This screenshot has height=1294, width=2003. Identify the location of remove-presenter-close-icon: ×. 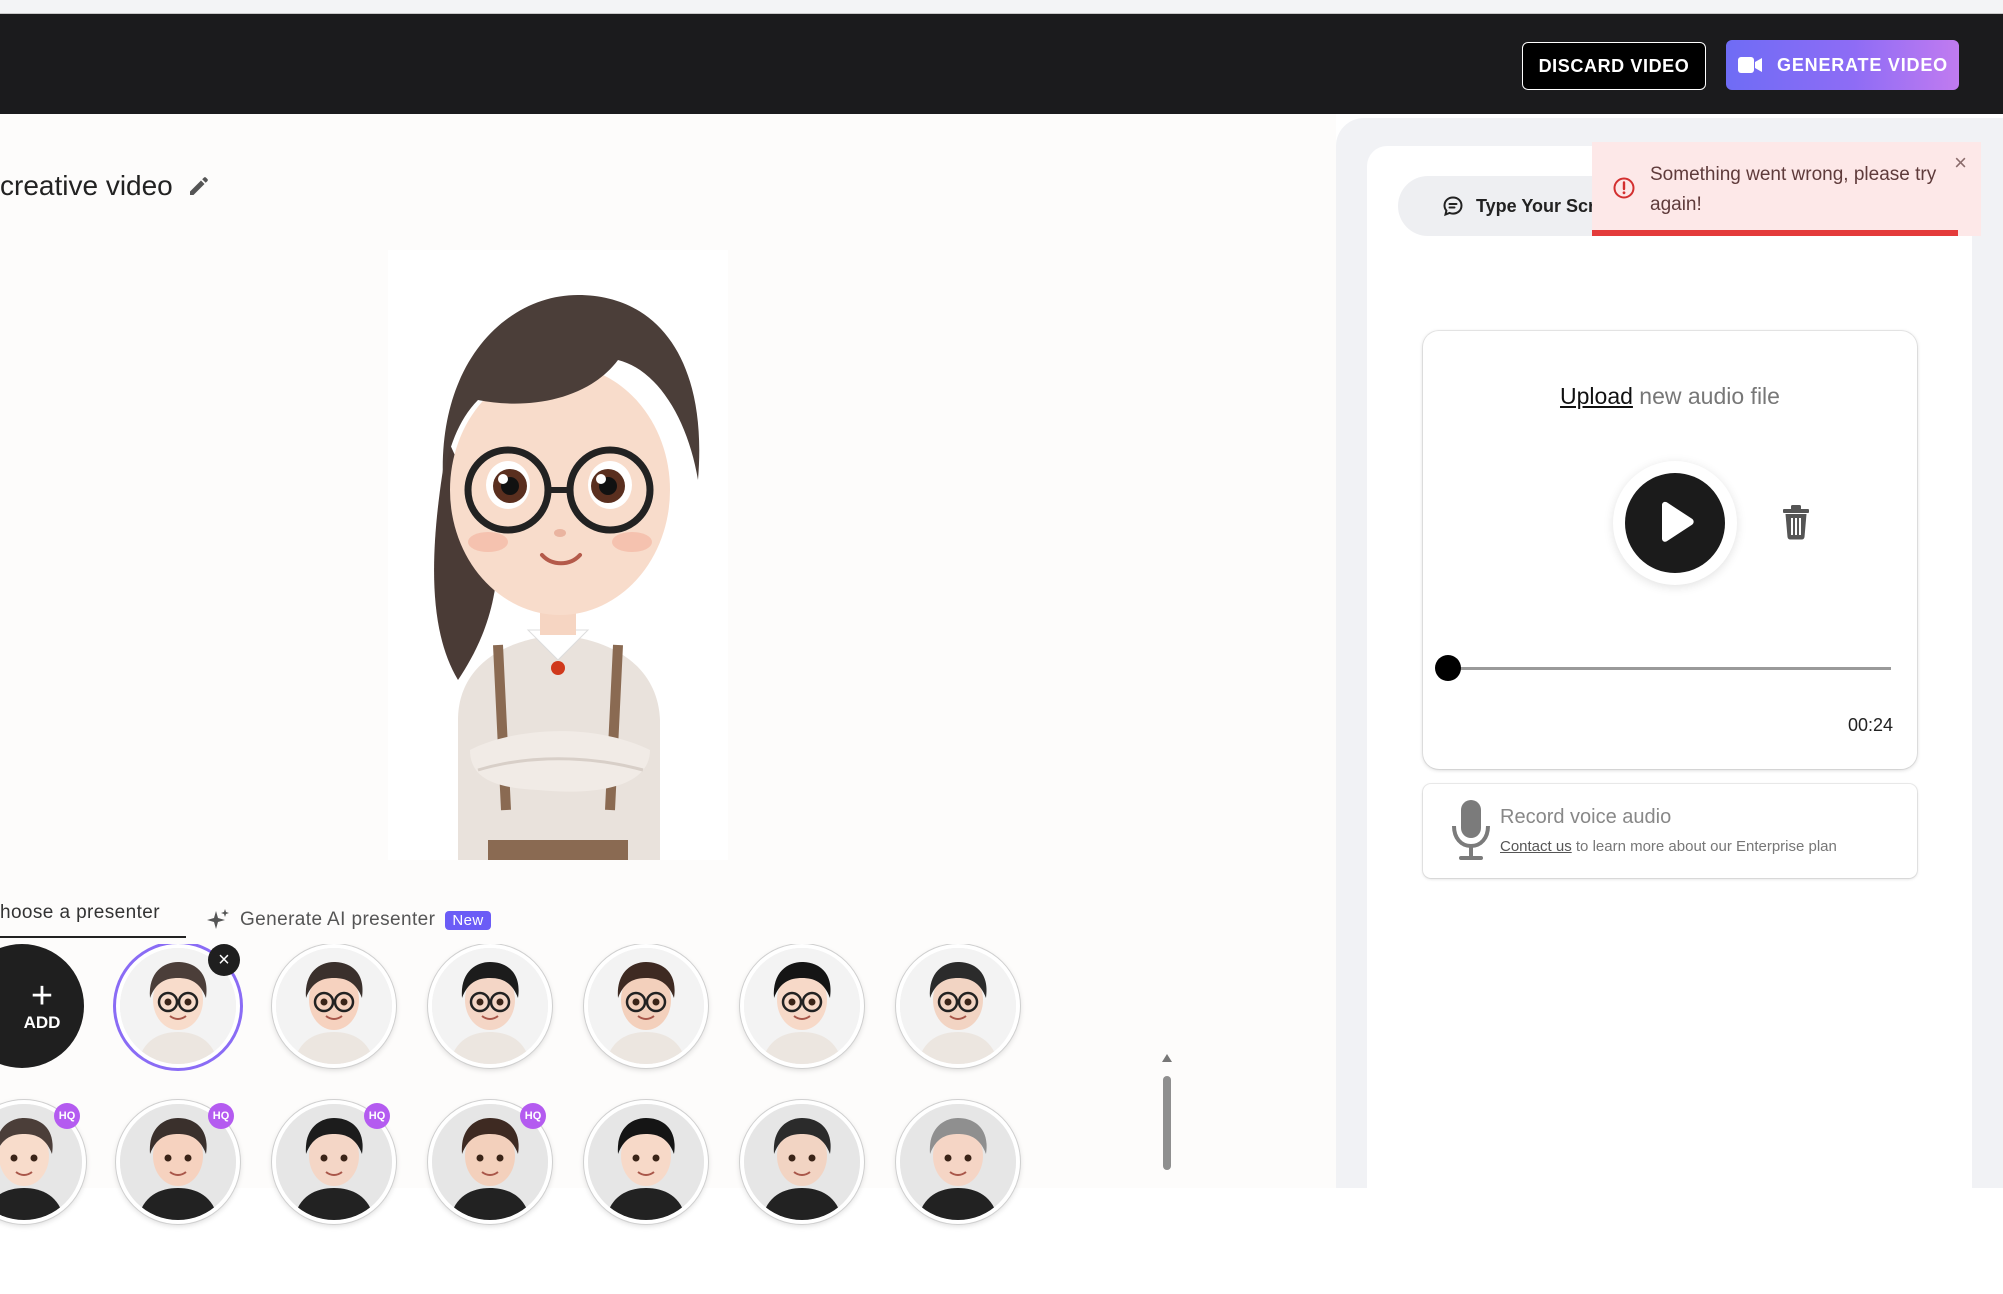
(224, 960).